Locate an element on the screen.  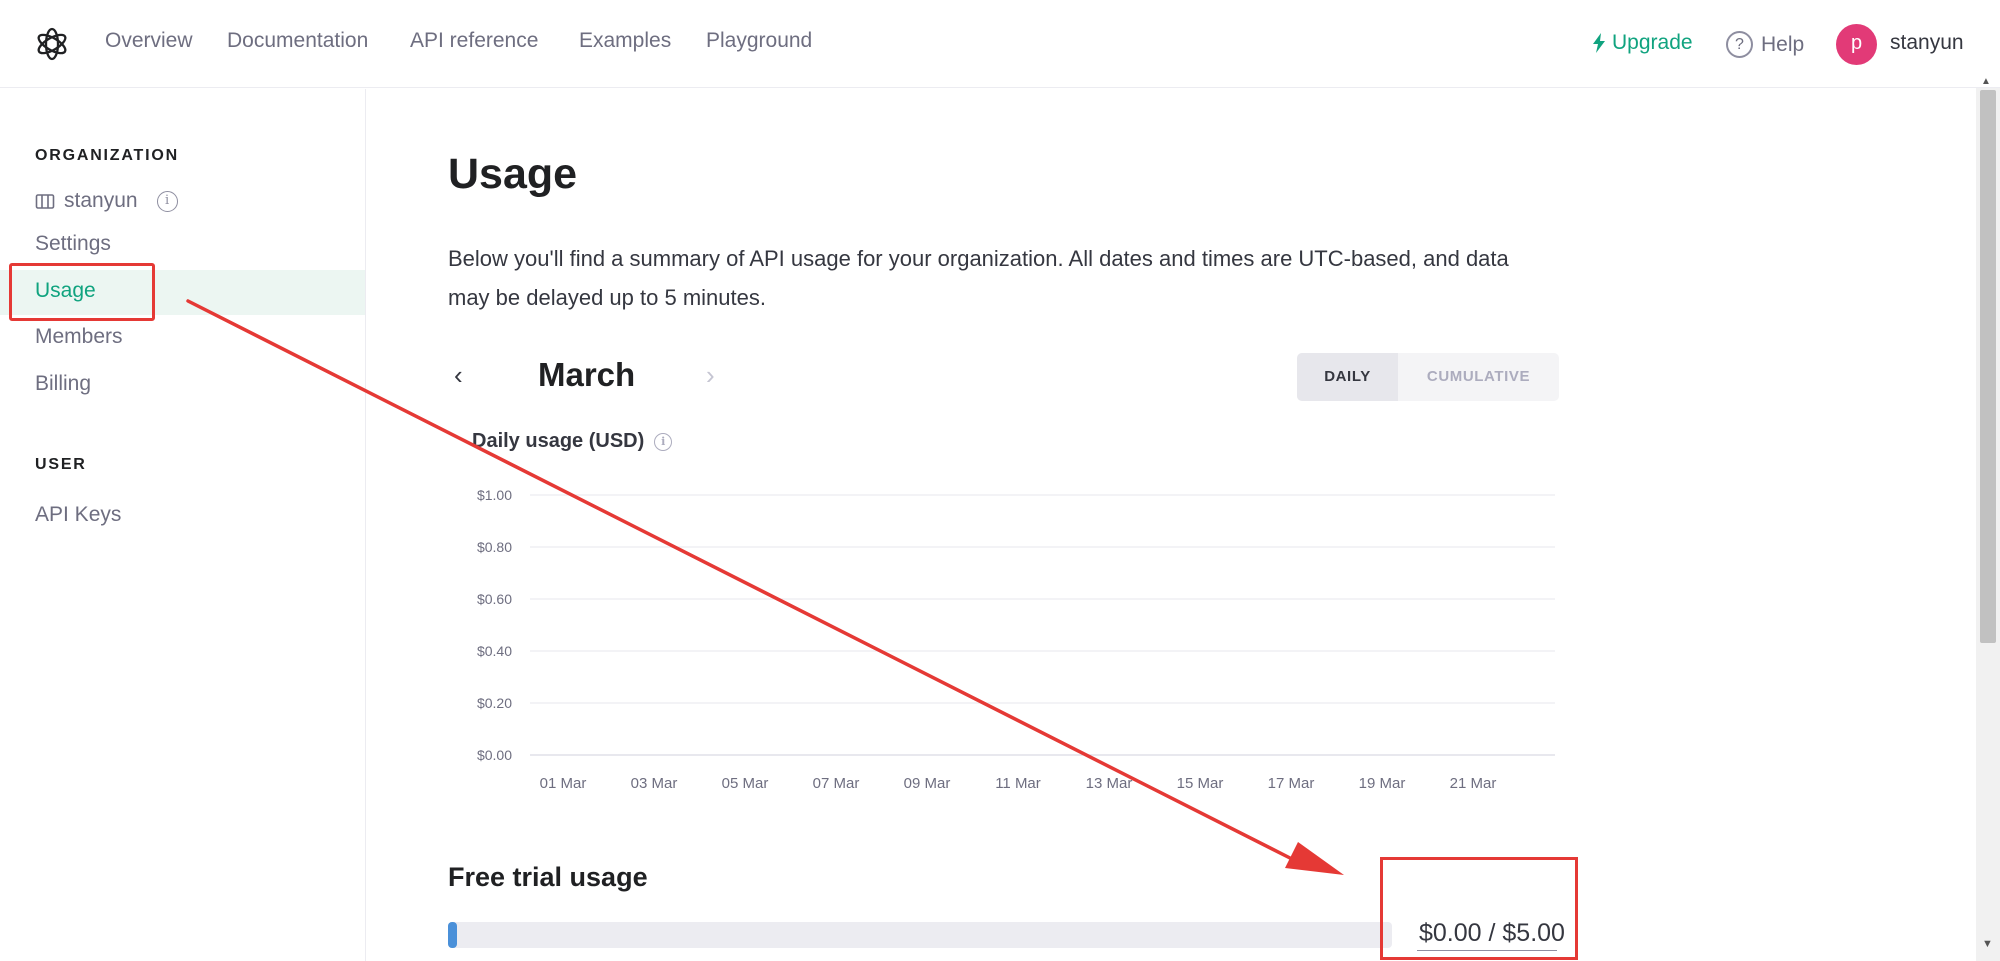
scroll-up-arrow-icon: ▲ is located at coordinates (1986, 81).